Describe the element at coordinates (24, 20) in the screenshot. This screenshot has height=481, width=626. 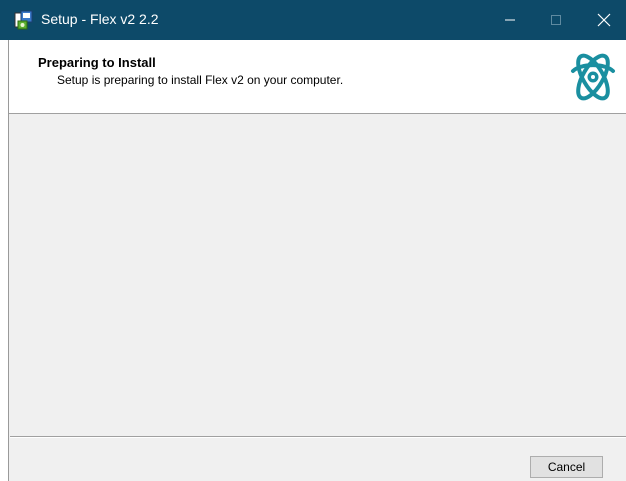
I see `installer-app-icon` at that location.